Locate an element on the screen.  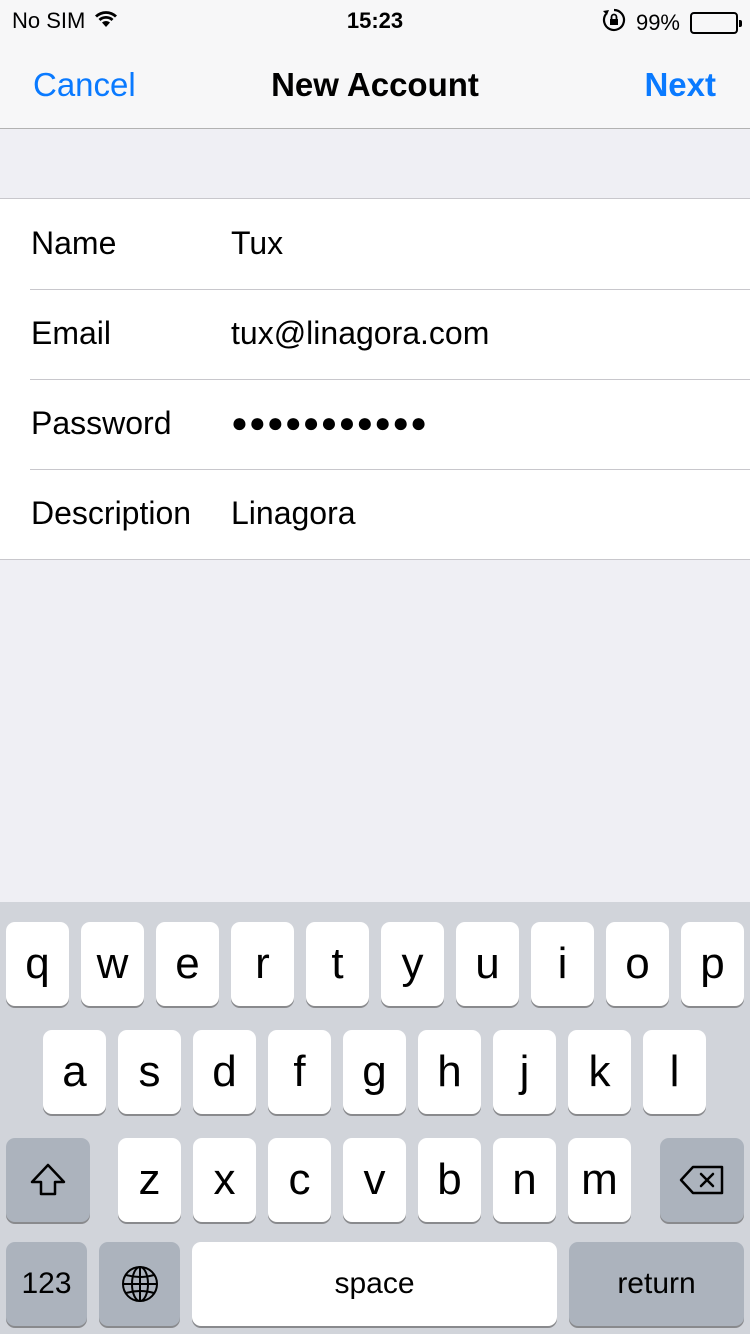
return-button: return is located at coordinates (656, 1284).